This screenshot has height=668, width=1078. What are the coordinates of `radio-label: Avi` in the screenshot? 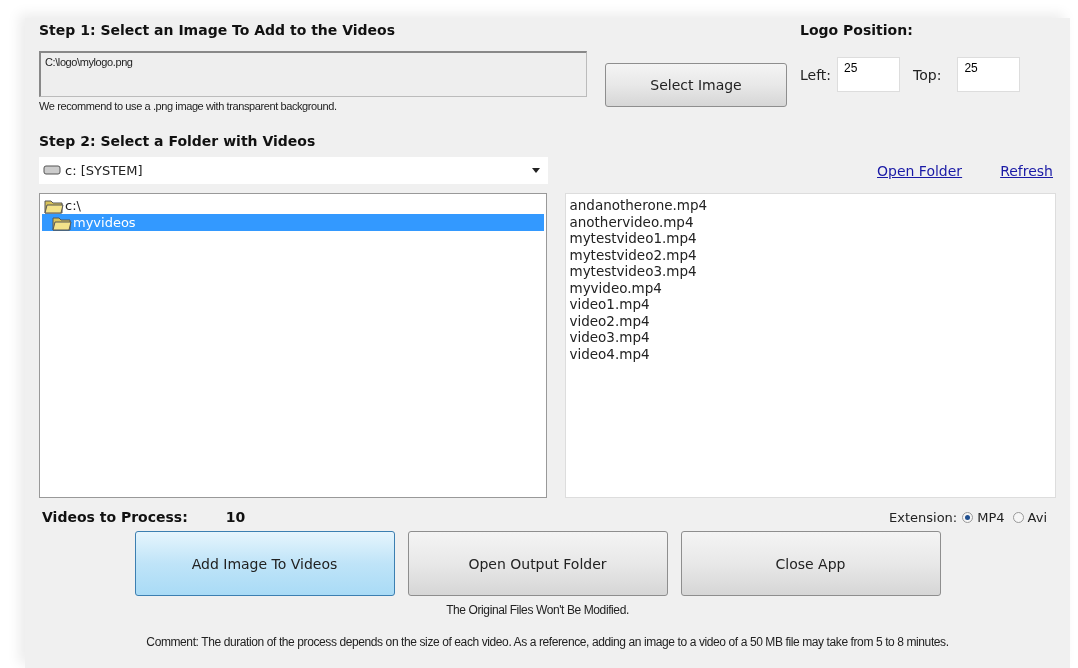 It's located at (1037, 517).